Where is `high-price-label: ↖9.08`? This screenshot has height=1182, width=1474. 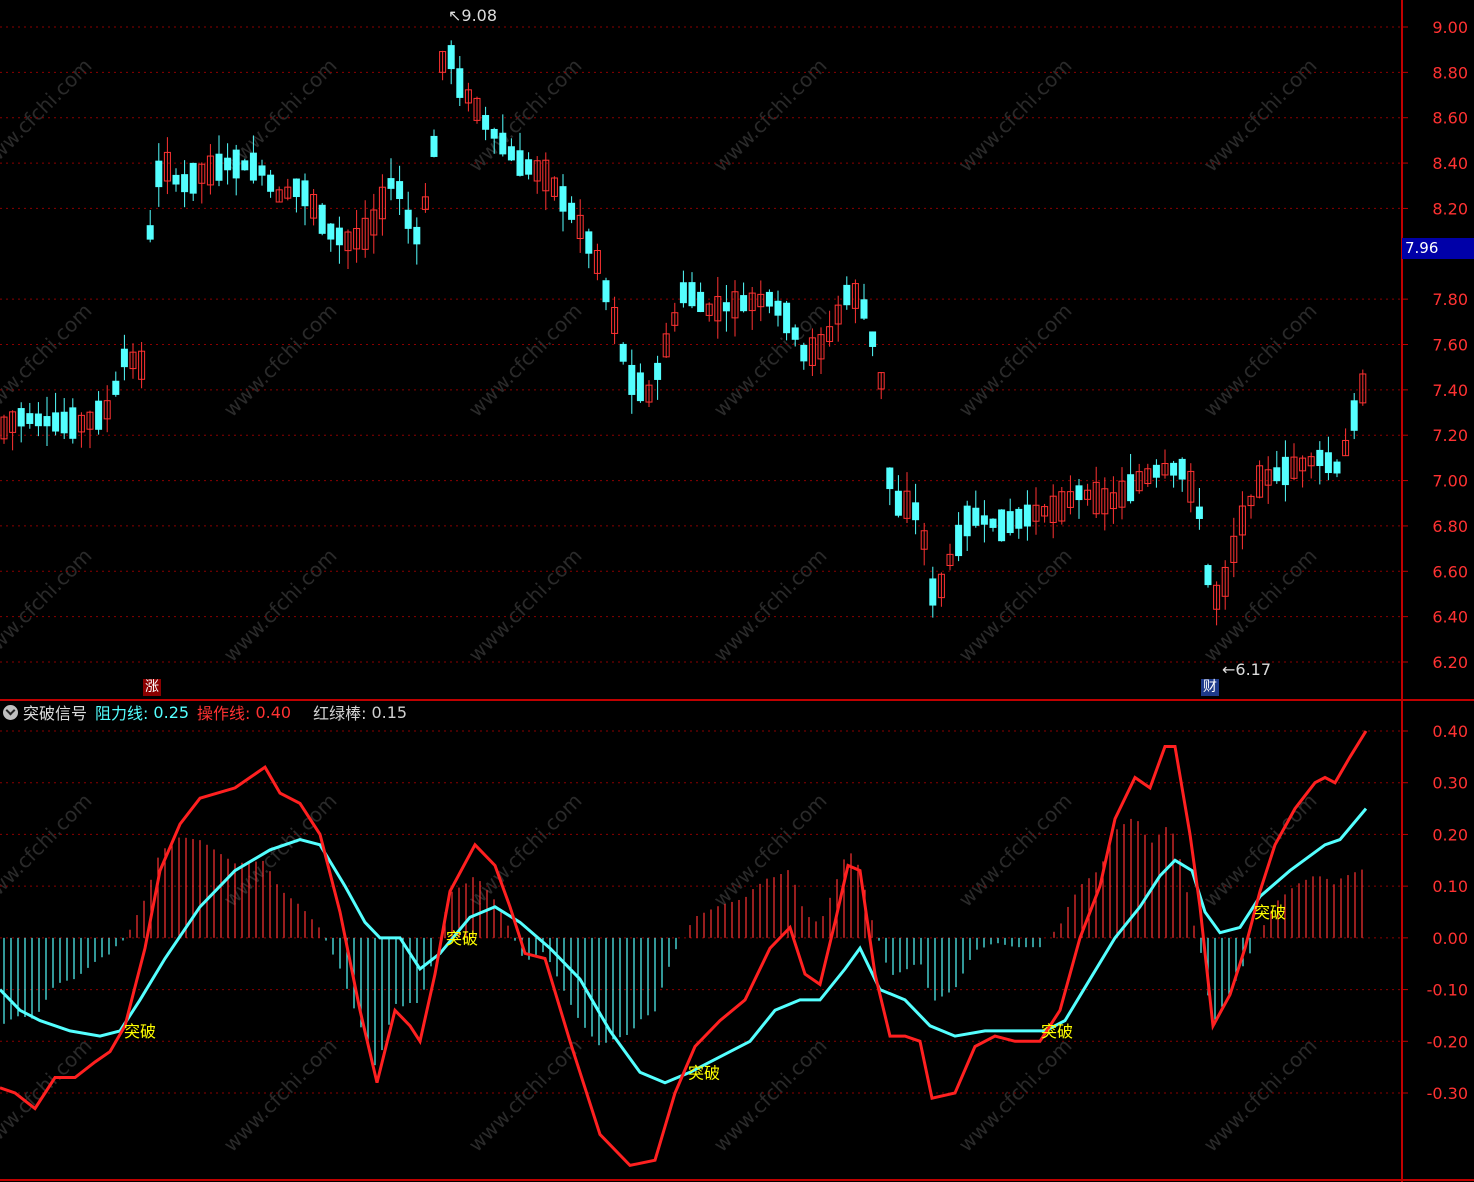
high-price-label: ↖9.08 is located at coordinates (472, 15).